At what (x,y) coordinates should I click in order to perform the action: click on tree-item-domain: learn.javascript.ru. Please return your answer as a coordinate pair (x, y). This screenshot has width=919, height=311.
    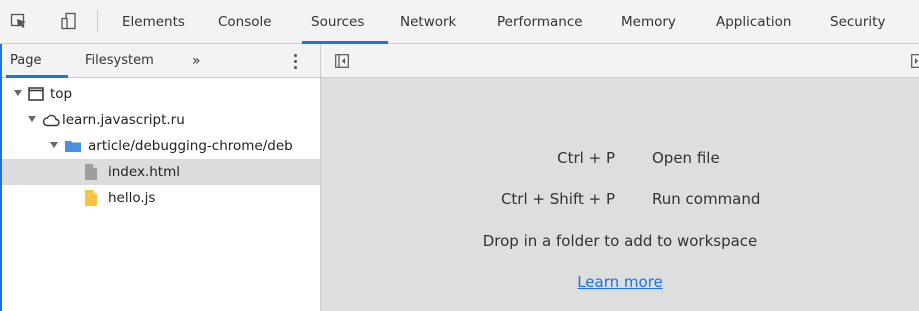
    Looking at the image, I should click on (160, 120).